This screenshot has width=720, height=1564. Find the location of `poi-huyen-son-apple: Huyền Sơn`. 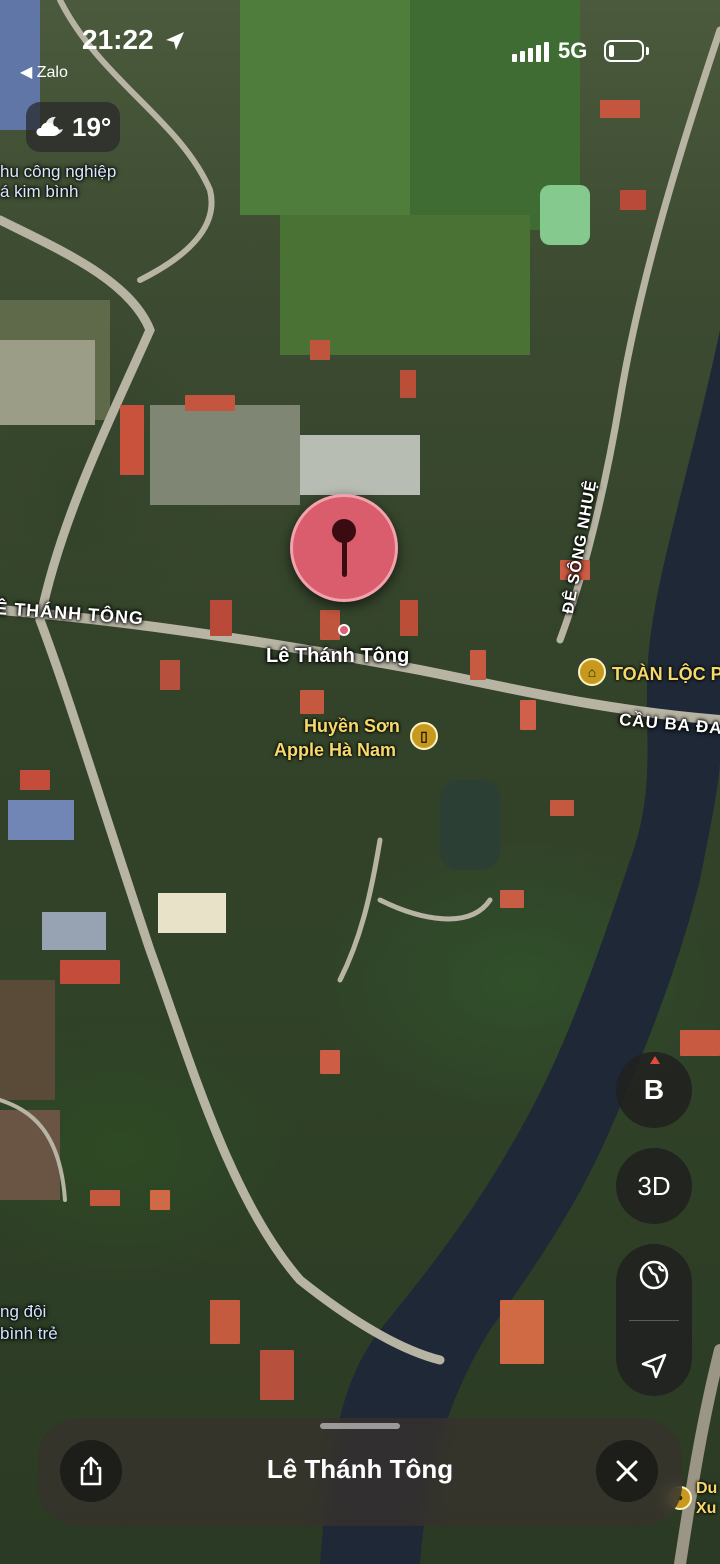

poi-huyen-son-apple: Huyền Sơn is located at coordinates (352, 726).